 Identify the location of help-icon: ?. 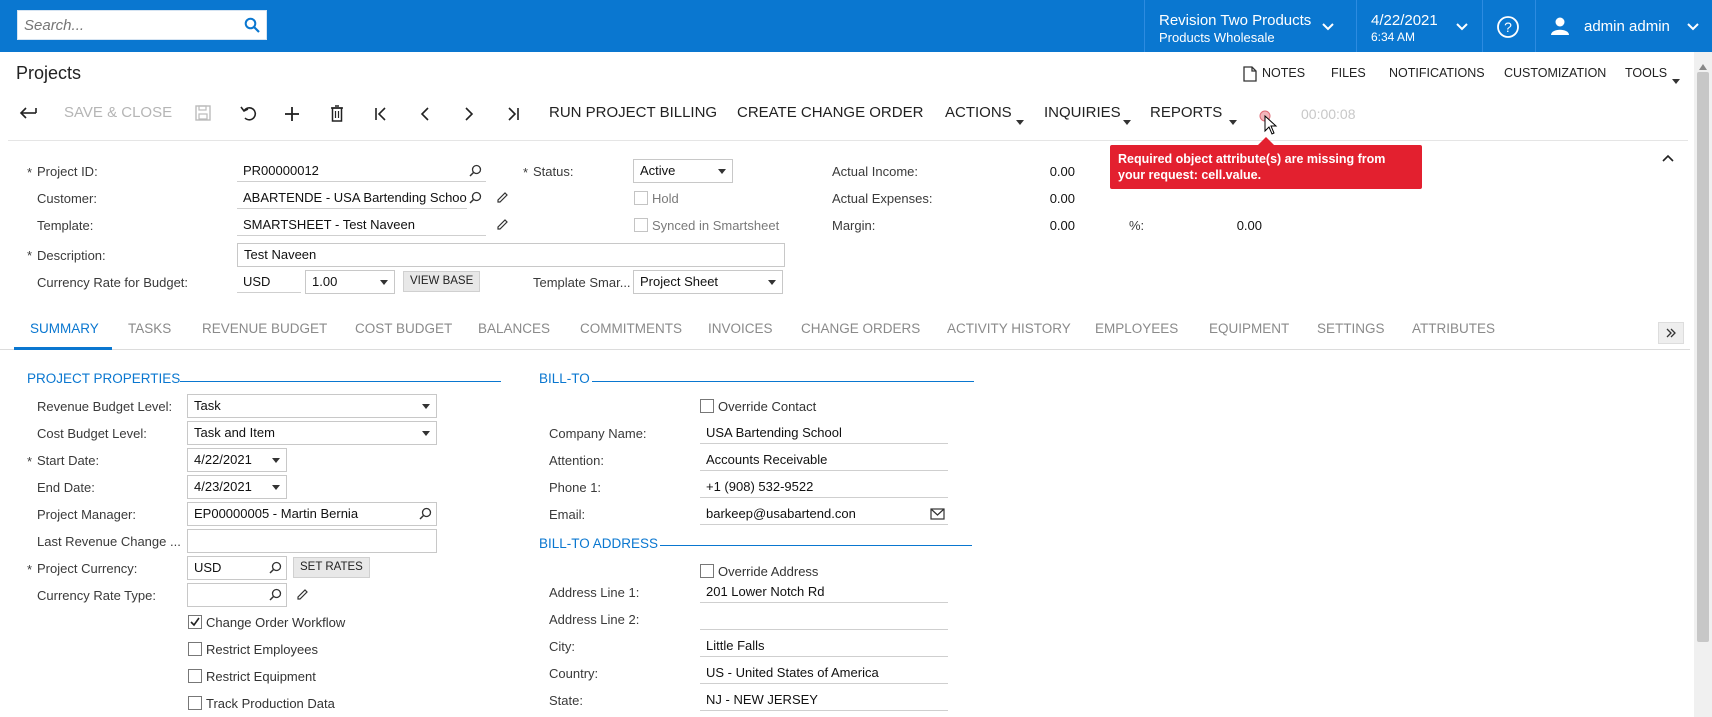
(1508, 28).